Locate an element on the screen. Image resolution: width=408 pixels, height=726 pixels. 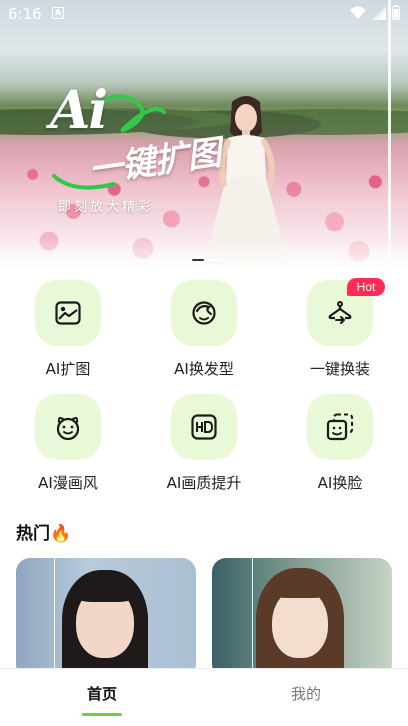
cartoon-face-icon is located at coordinates (68, 428).